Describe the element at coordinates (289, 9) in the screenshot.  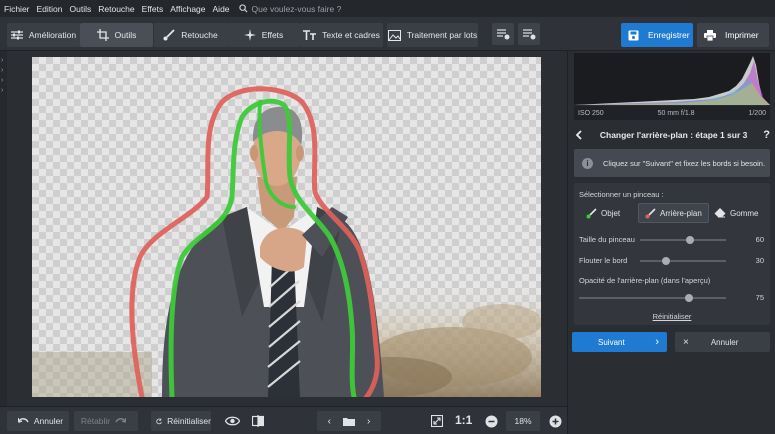
I see `menu-search: Que voulez-vous faire ?` at that location.